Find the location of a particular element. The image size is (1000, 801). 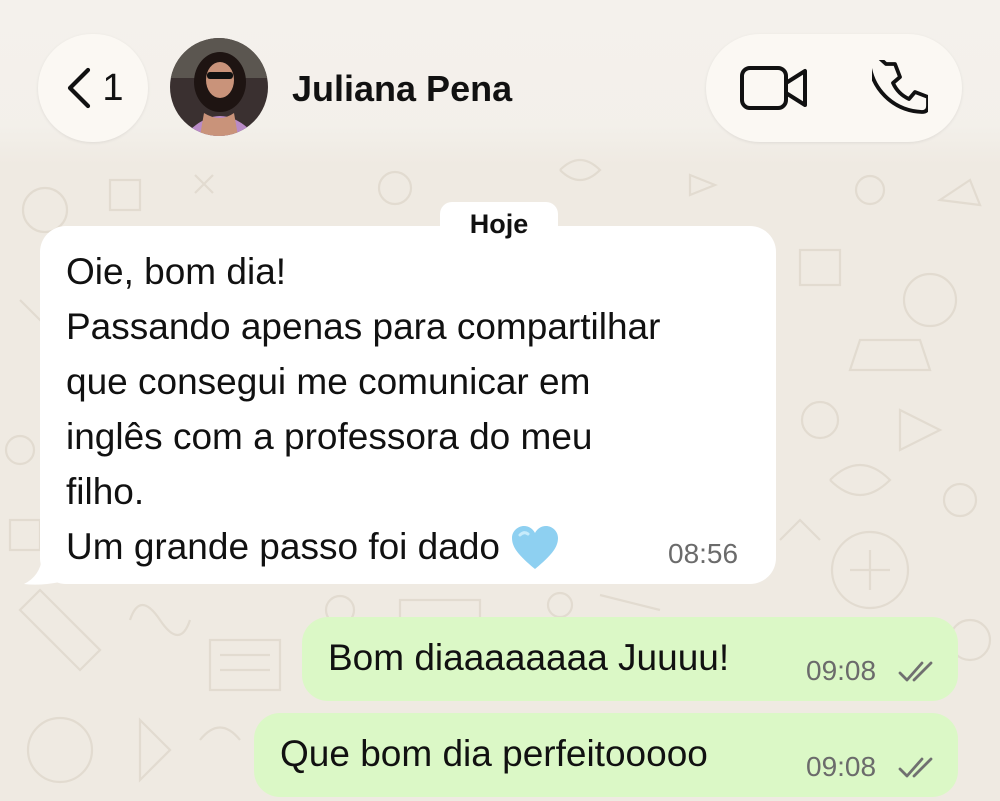

back-button: 1 is located at coordinates (93, 88).